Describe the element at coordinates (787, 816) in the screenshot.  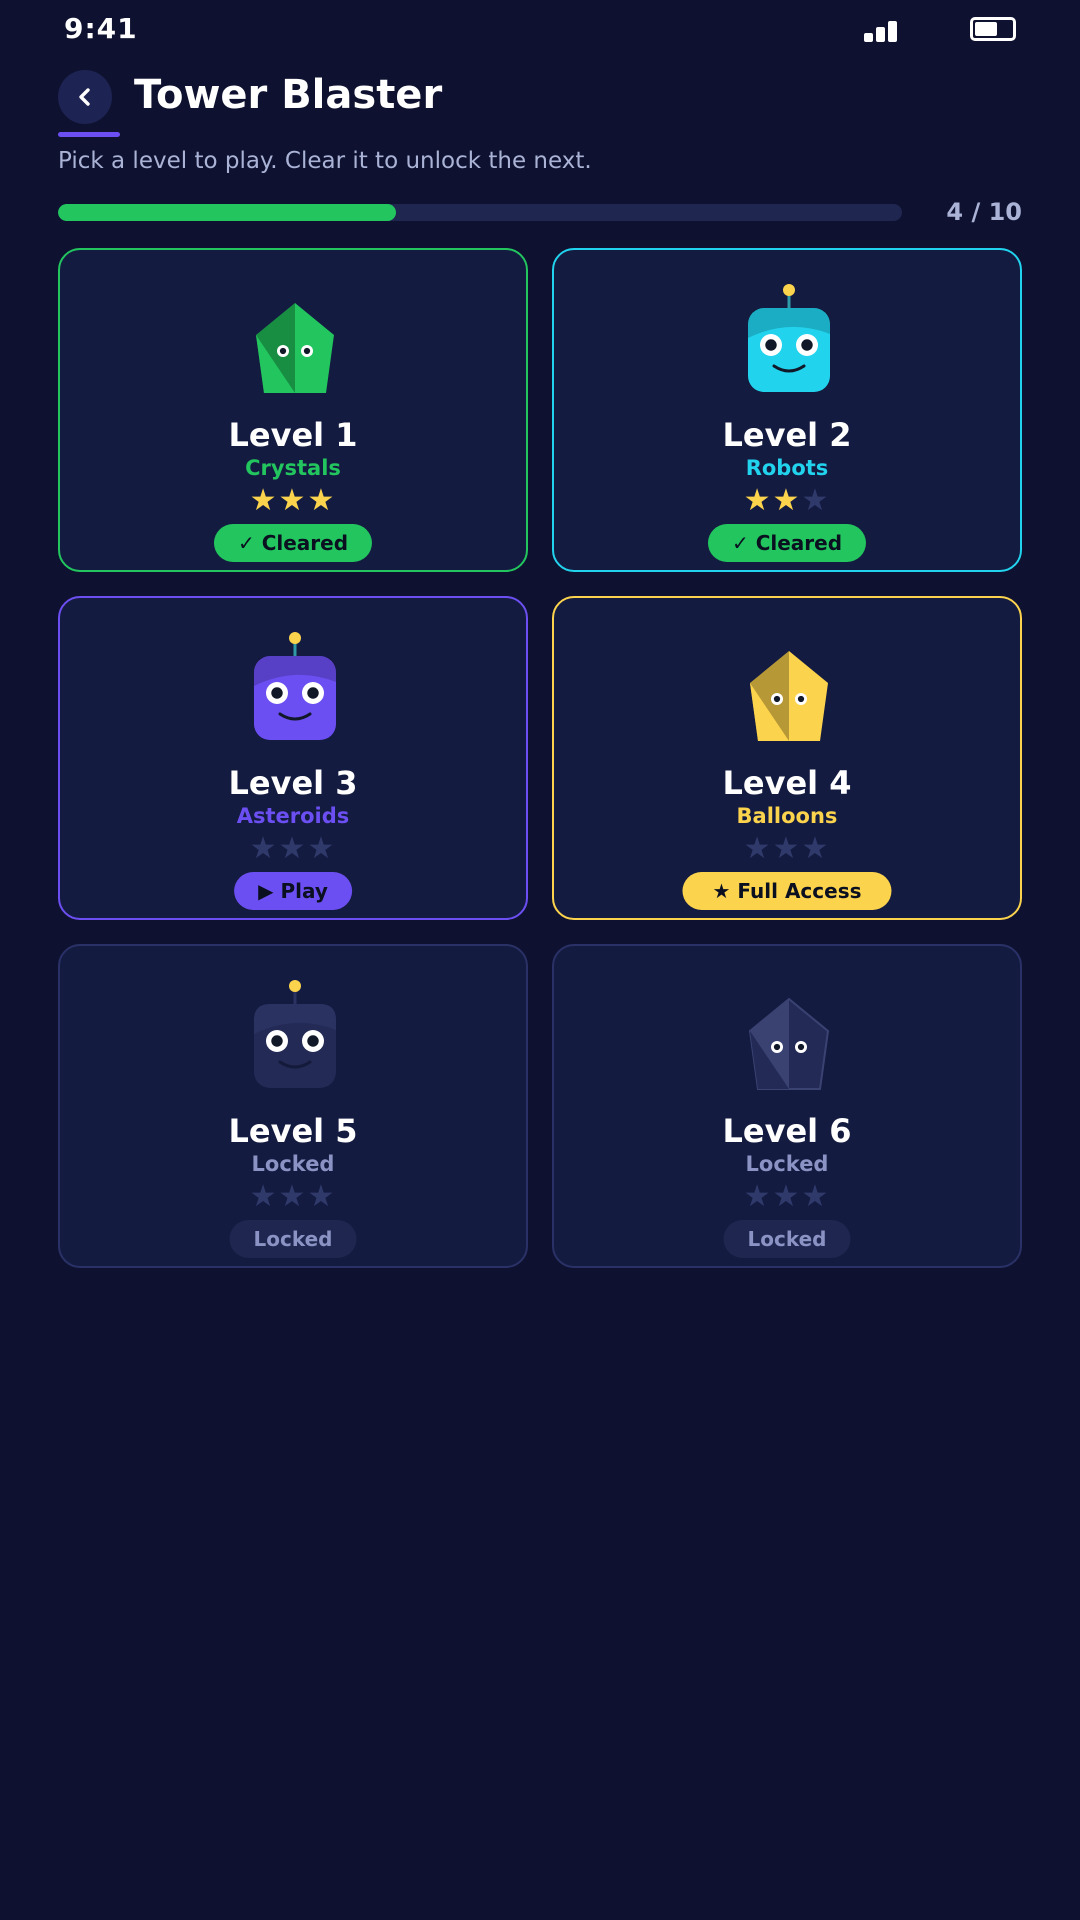
I see `level-theme: Balloons` at that location.